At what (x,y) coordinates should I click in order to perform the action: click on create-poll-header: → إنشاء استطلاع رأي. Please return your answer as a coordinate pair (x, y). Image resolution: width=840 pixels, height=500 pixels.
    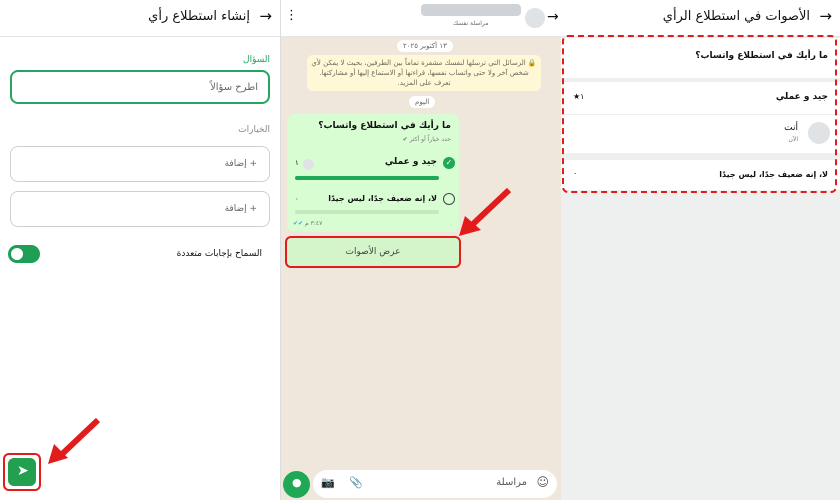
    Looking at the image, I should click on (140, 18).